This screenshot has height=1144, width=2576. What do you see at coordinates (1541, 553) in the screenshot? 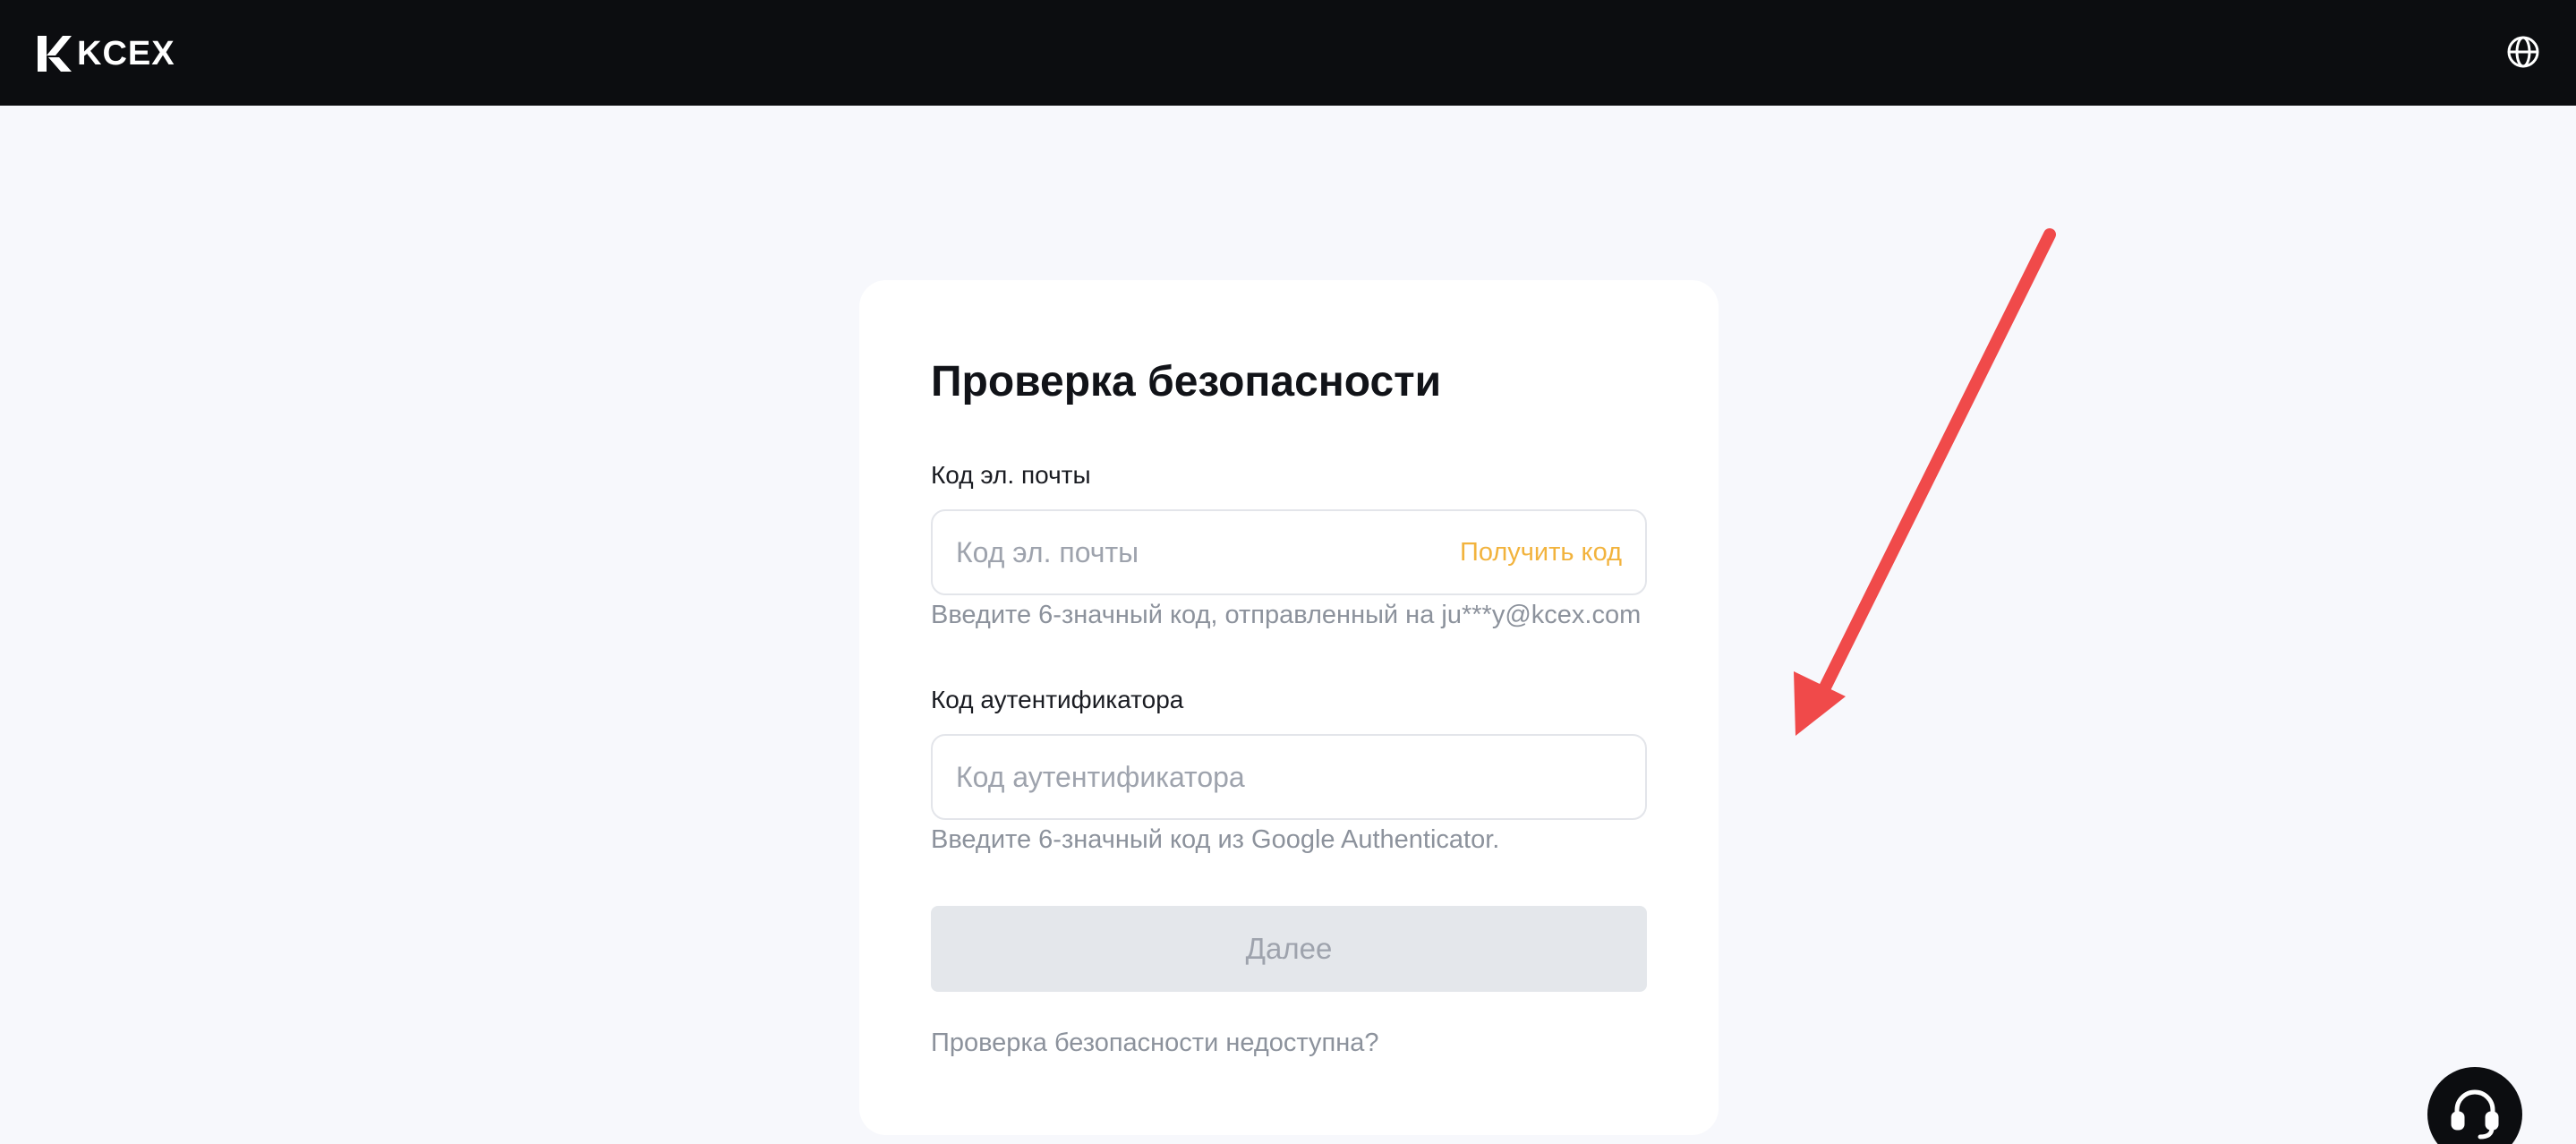
I see `get-code-button: Получить код` at bounding box center [1541, 553].